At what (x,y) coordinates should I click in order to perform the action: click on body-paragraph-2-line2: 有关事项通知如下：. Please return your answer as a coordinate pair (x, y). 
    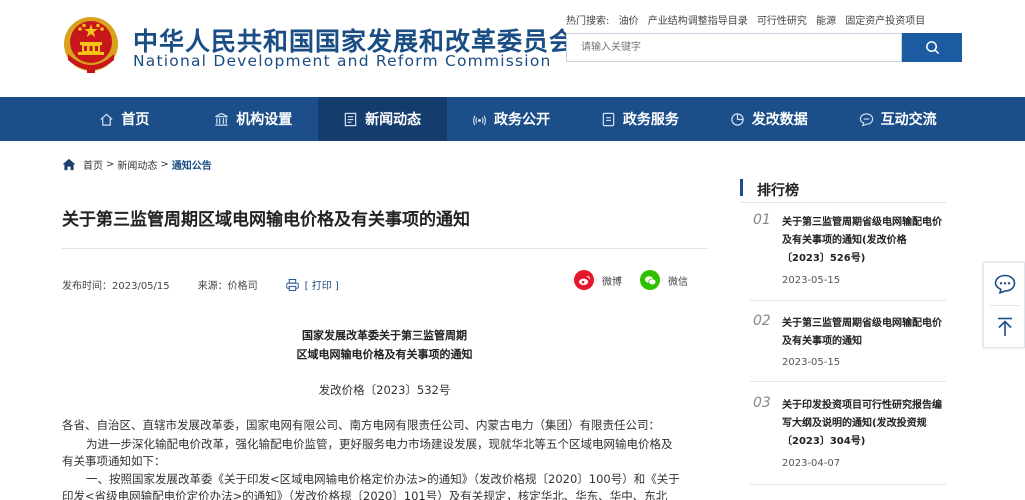
    Looking at the image, I should click on (114, 461).